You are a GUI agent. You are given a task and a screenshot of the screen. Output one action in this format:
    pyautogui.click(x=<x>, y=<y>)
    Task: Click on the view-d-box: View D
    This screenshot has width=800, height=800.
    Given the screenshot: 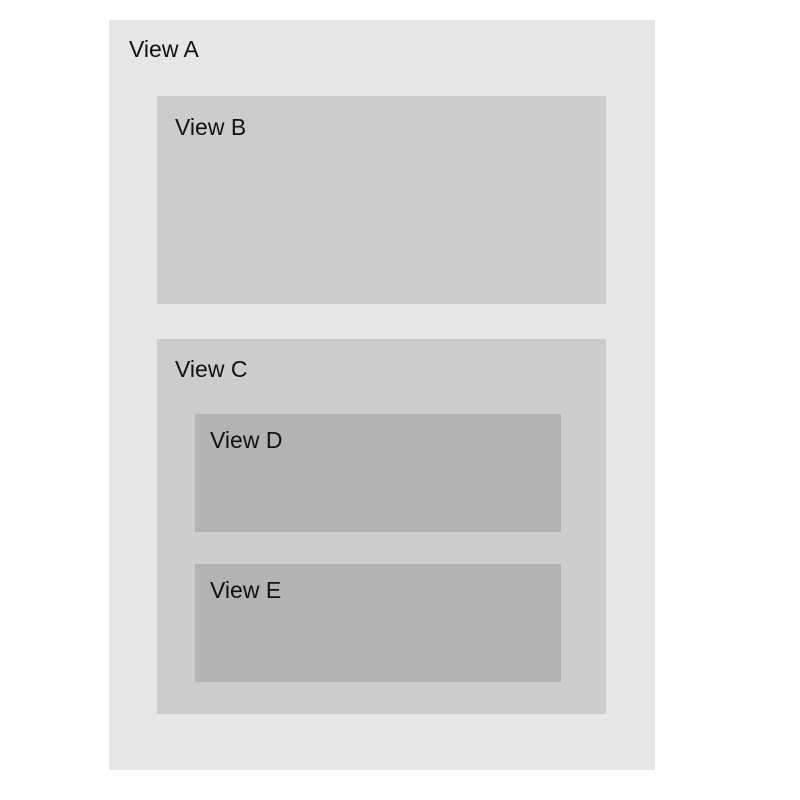 What is the action you would take?
    pyautogui.click(x=378, y=473)
    